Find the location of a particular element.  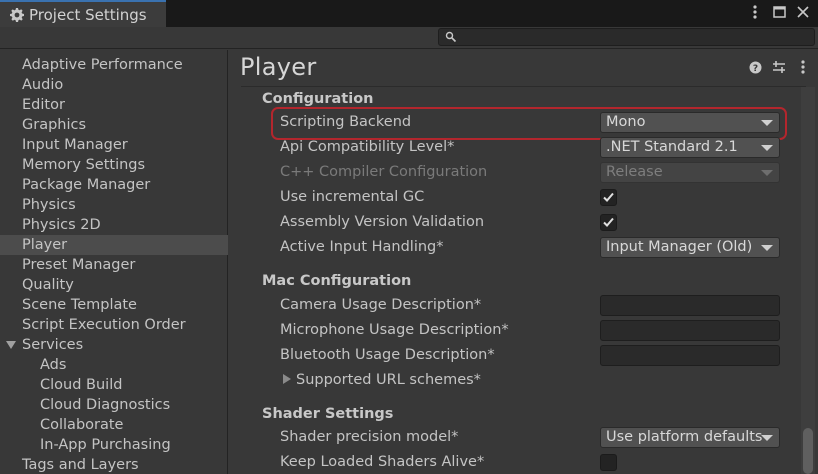

incremental-gc-label: Use incremental GC is located at coordinates (352, 197).